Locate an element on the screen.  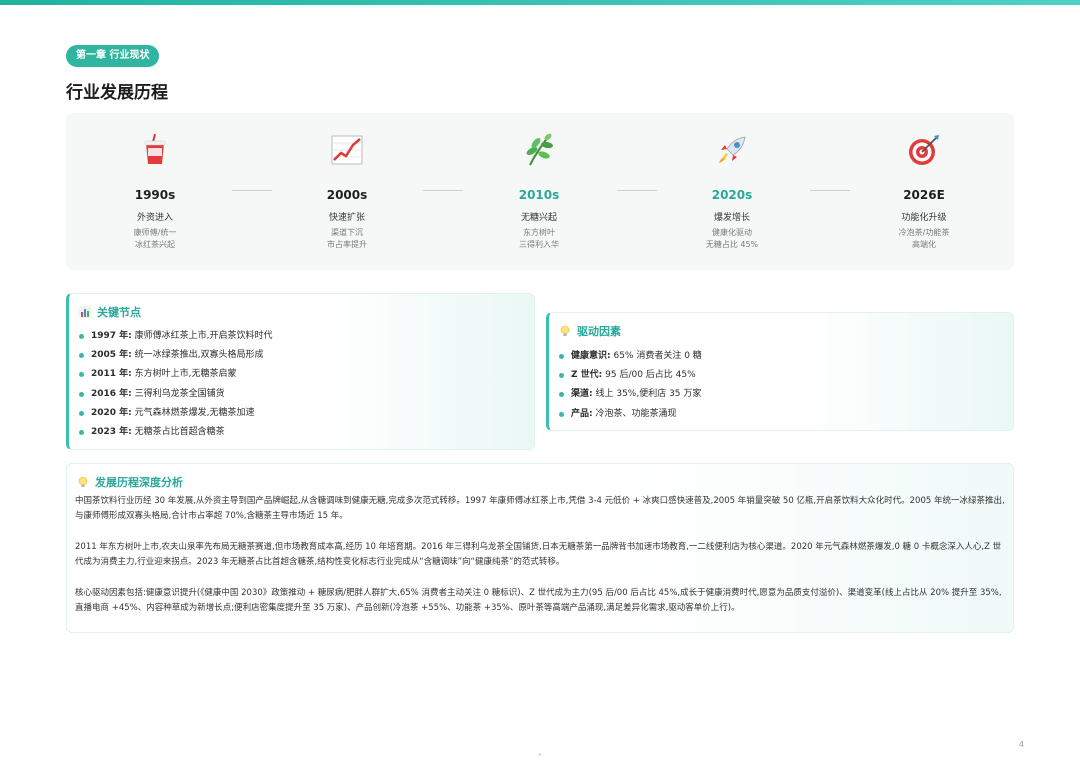
list-item: 1997 年: 康师傅冰红茶上市,开启茶饮料时代 is located at coordinates (176, 336).